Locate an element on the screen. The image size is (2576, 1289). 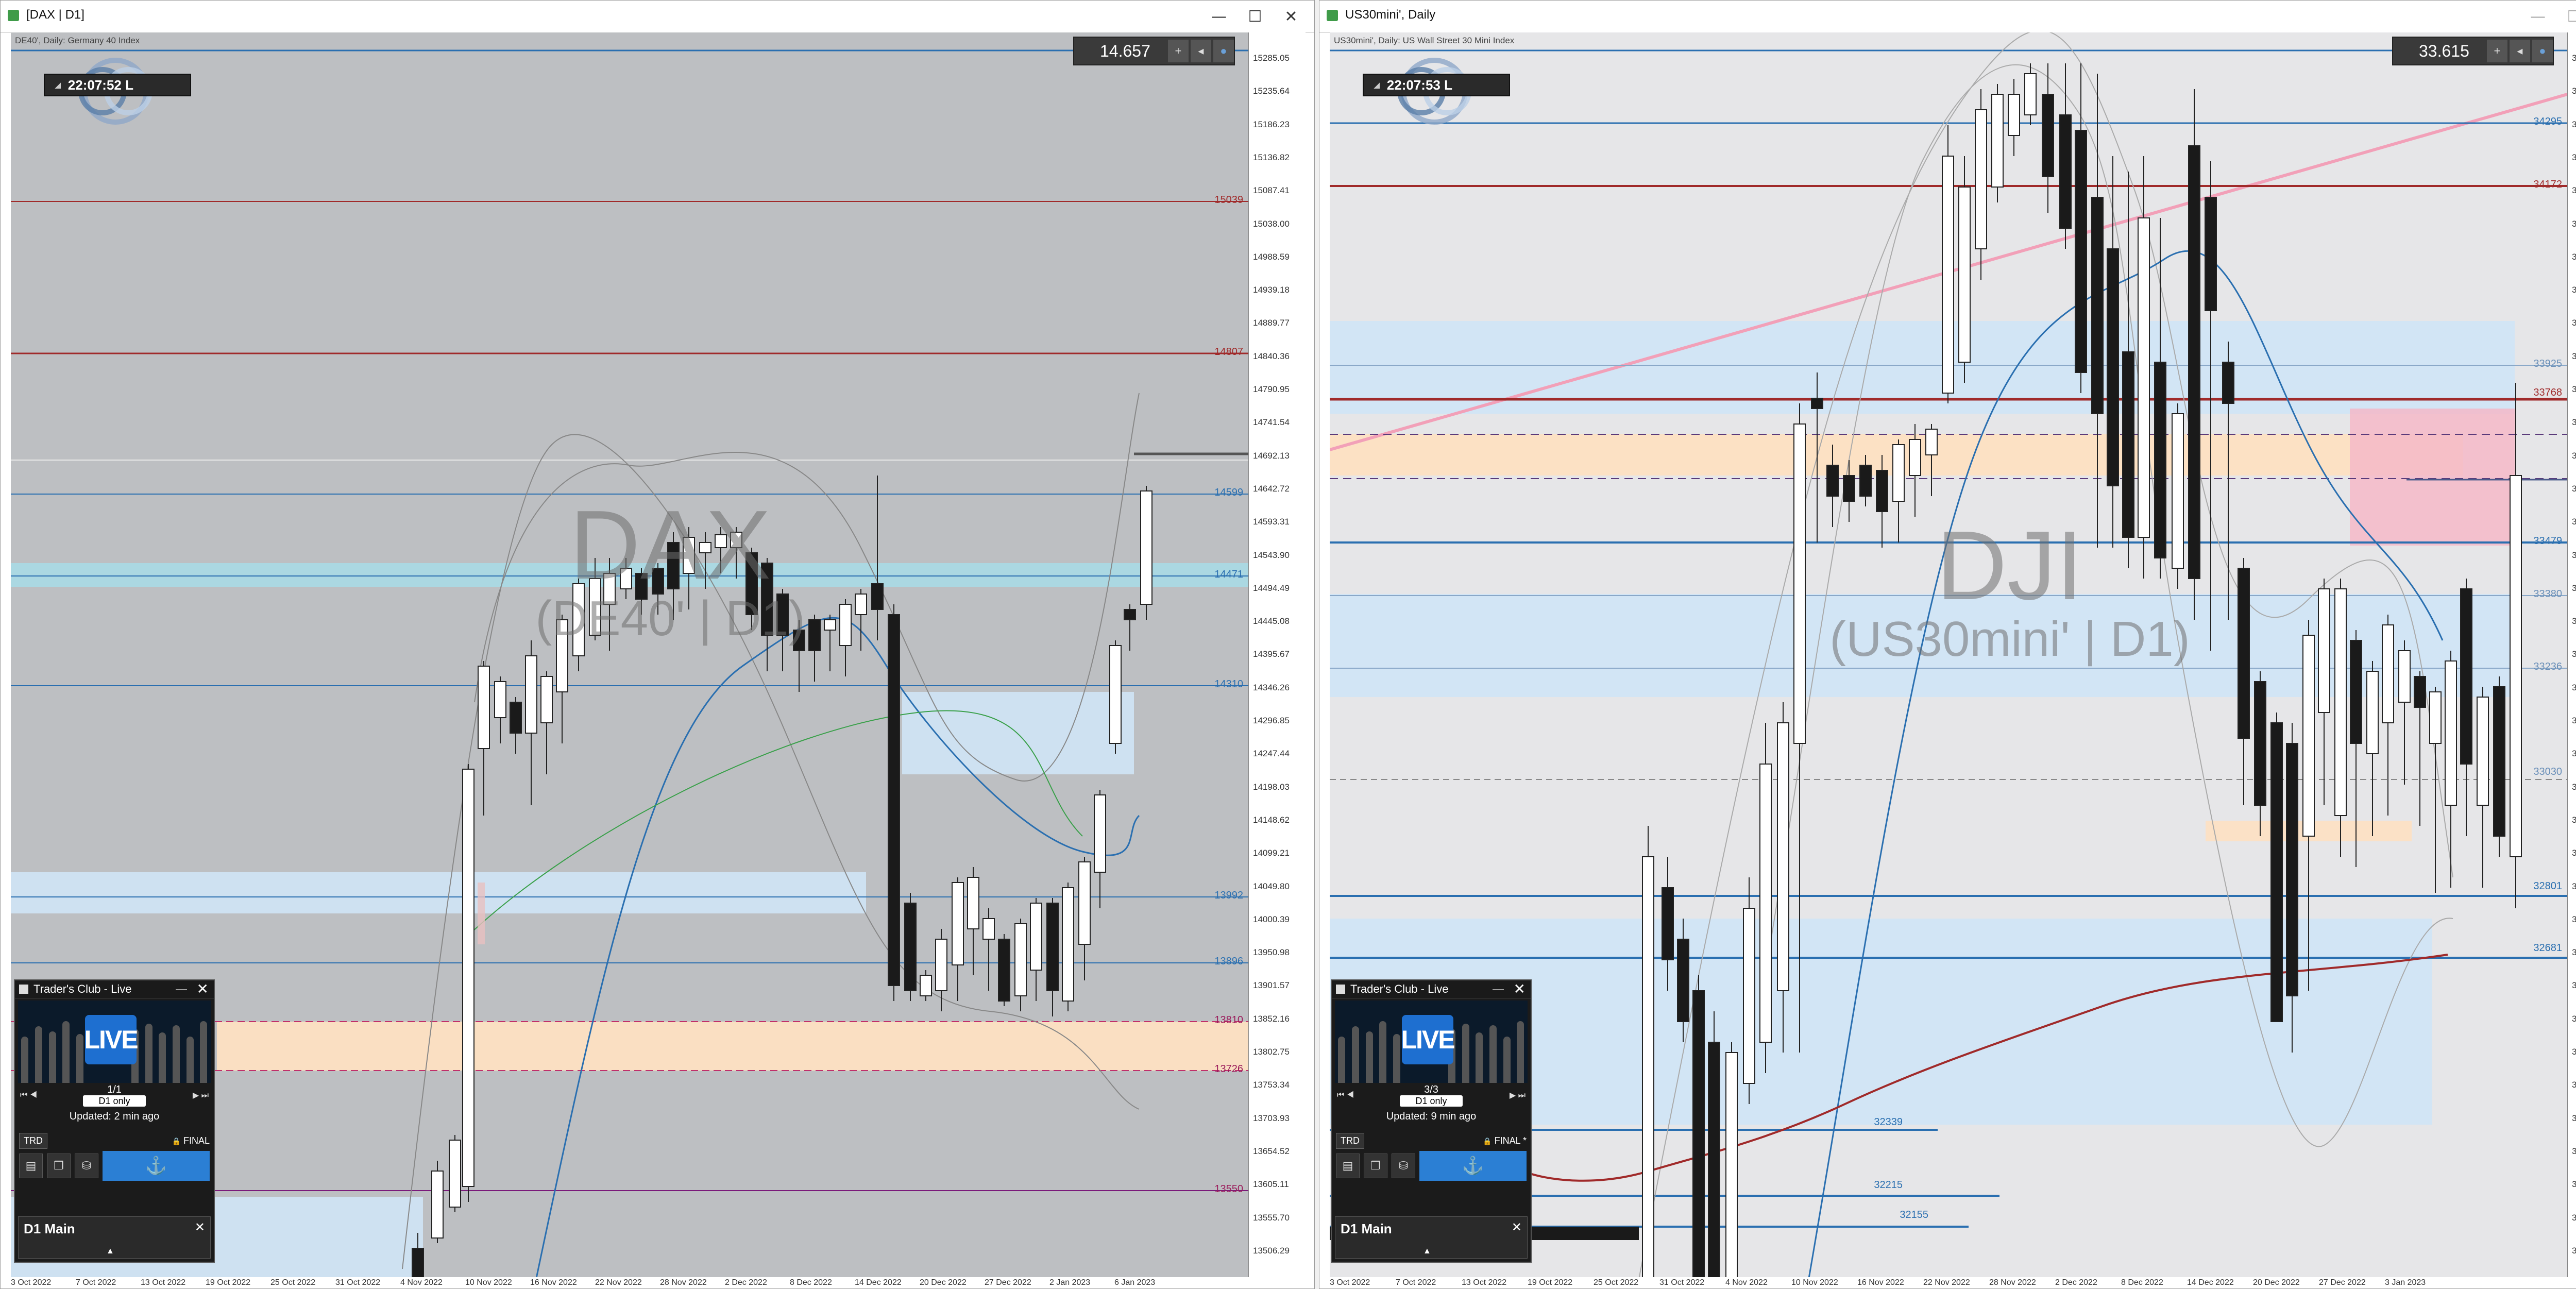
spread-widget: 14.657 + ◂ ● is located at coordinates (1154, 51).